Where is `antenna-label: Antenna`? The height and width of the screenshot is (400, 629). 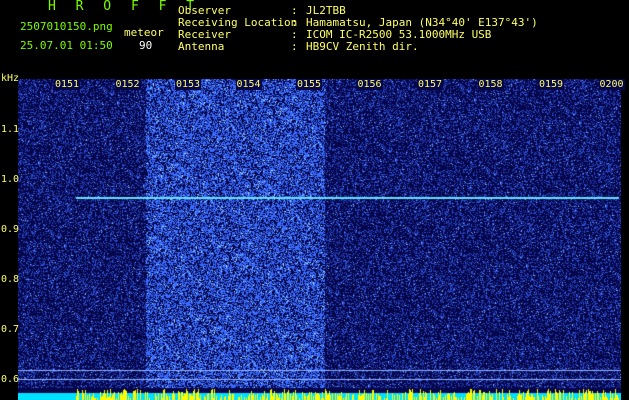 antenna-label: Antenna is located at coordinates (201, 46).